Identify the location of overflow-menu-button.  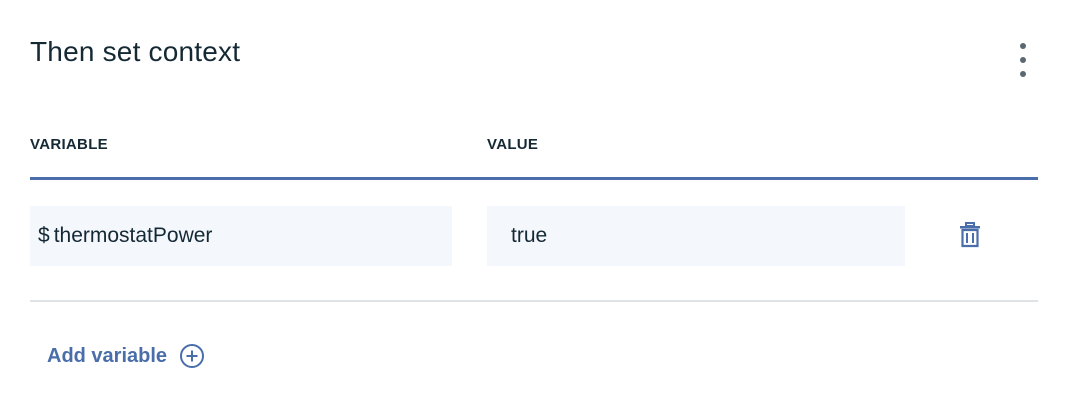
(1023, 60).